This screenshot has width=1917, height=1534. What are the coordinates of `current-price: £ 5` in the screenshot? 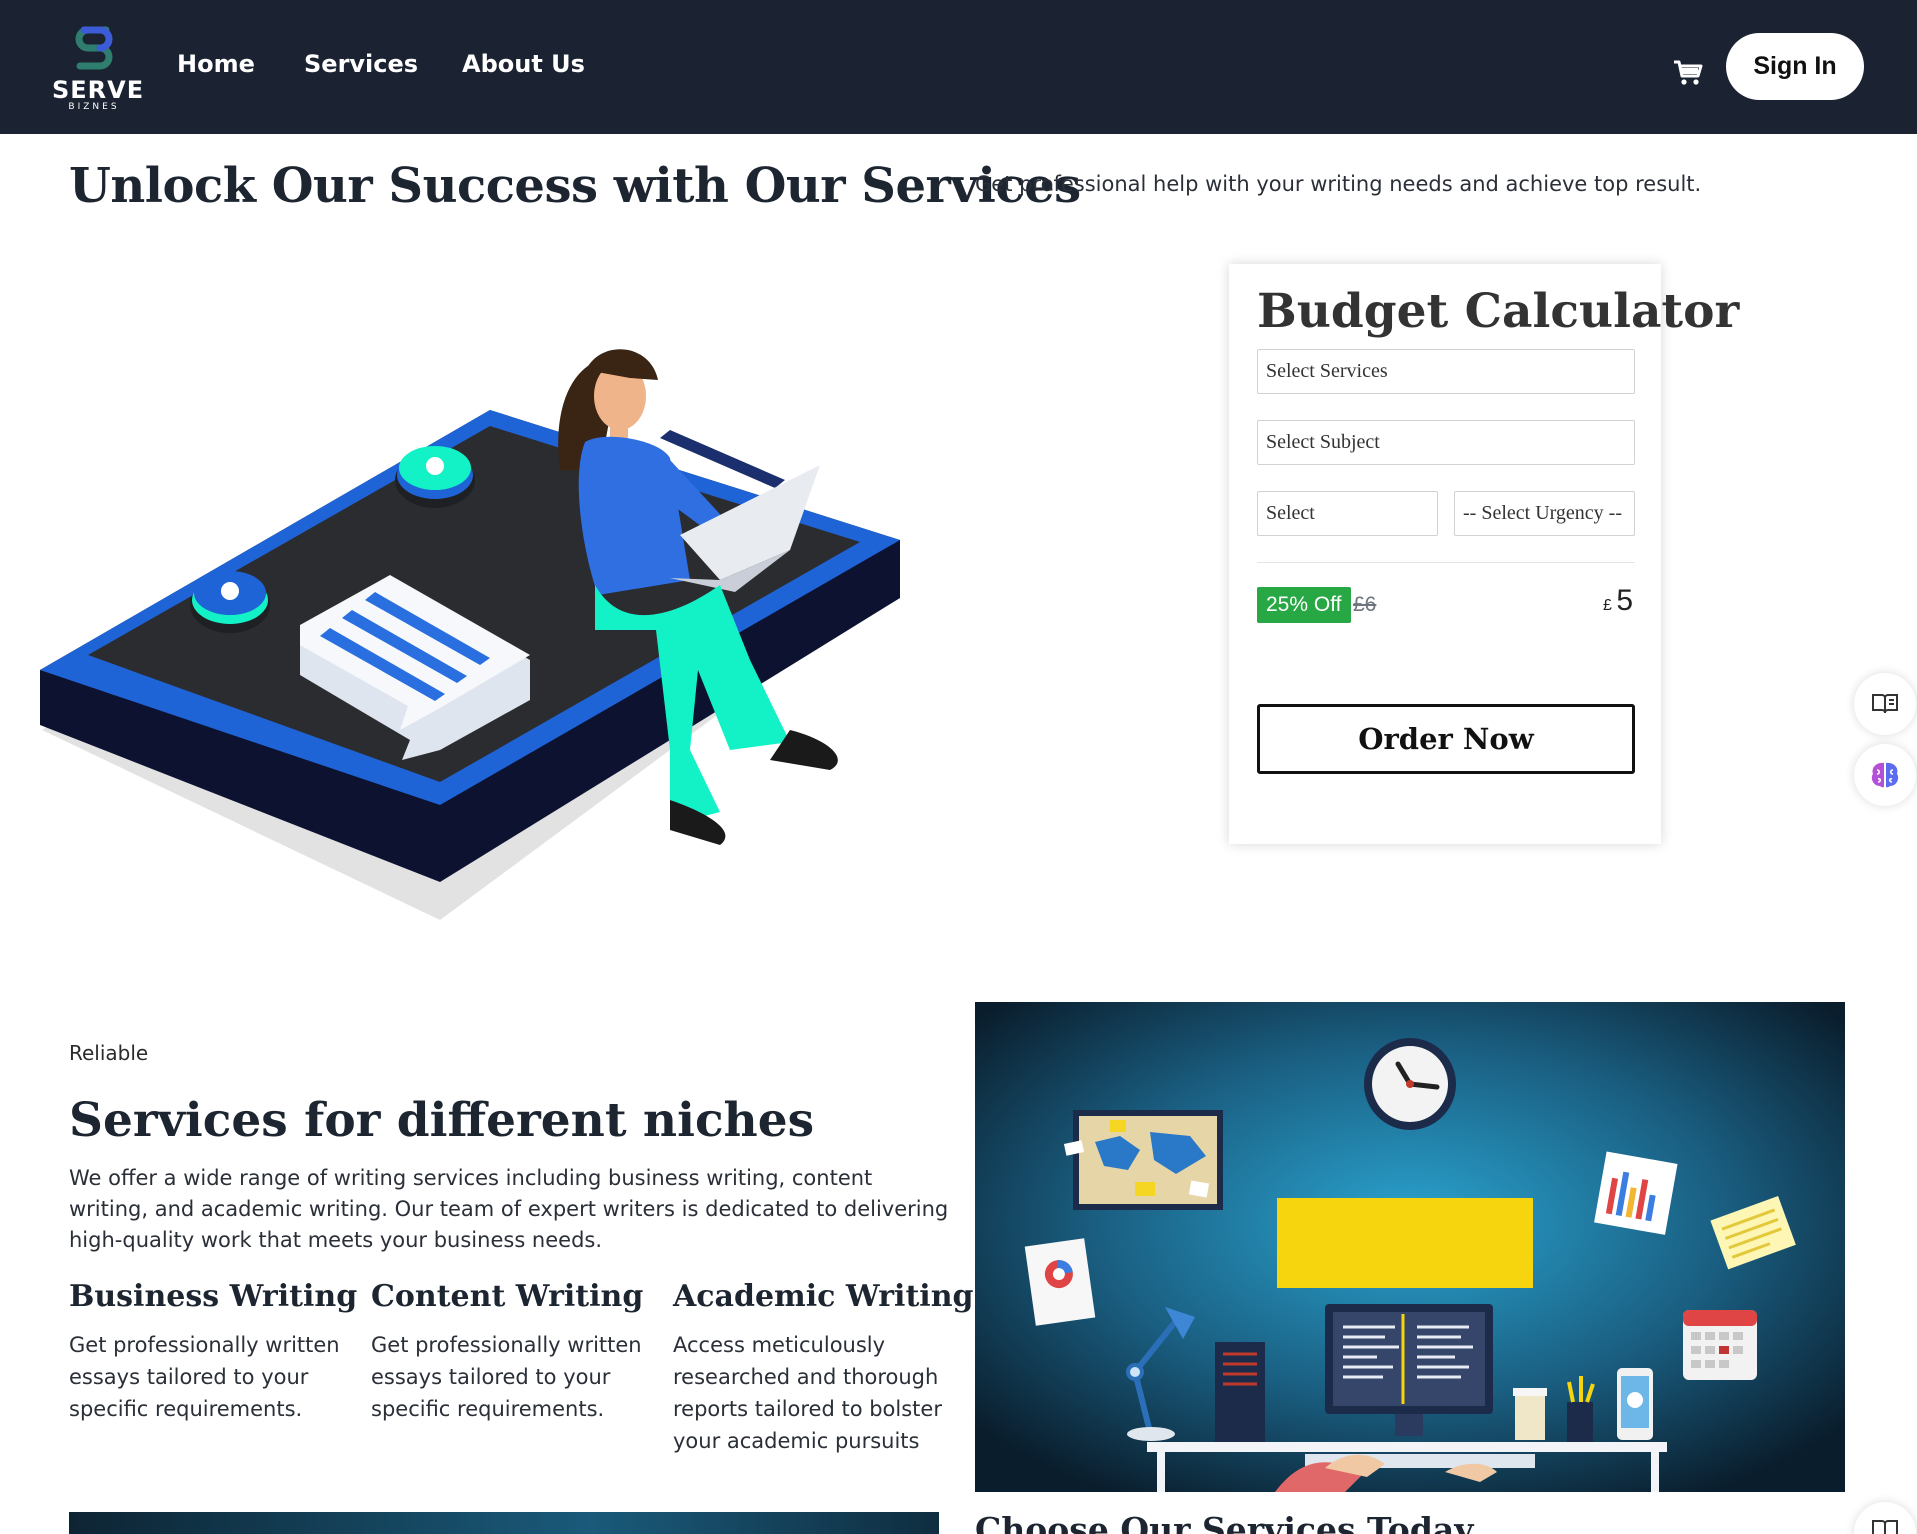 It's located at (1593, 601).